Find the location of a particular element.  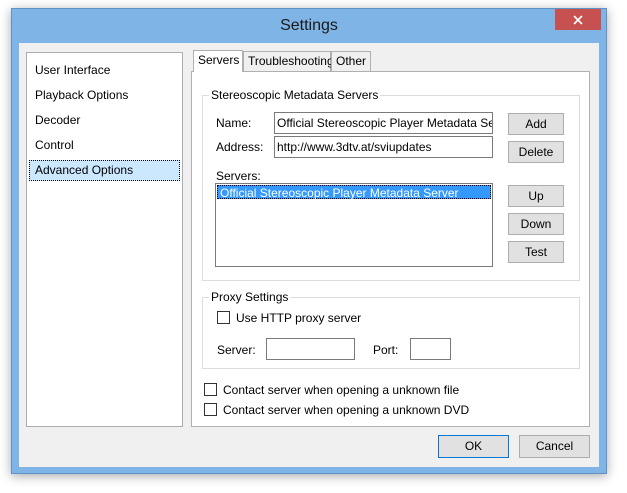

cancel-button: Cancel is located at coordinates (554, 446).